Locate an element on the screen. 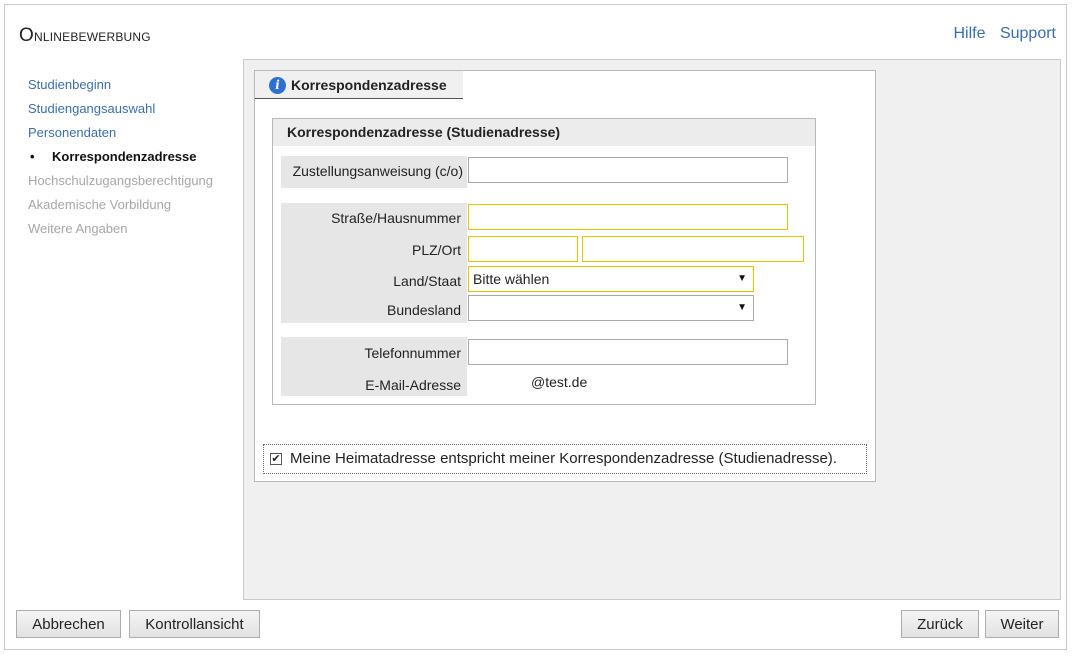 This screenshot has height=656, width=1073. info-icon: i is located at coordinates (277, 85).